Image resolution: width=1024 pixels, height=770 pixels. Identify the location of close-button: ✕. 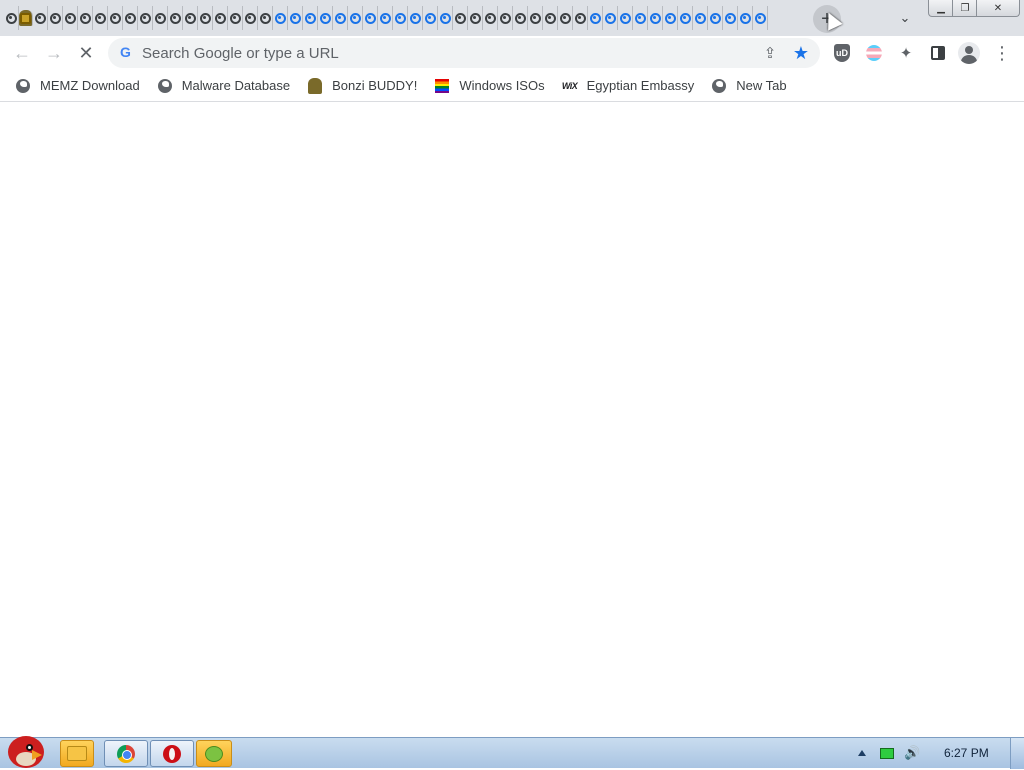
(998, 8).